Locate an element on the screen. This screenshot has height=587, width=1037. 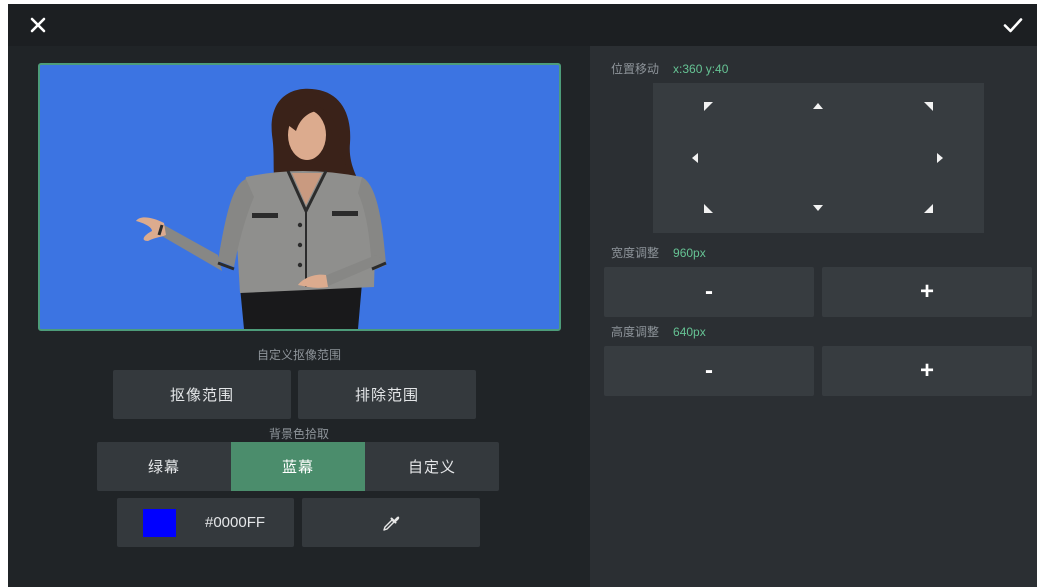
arrow-down-icon is located at coordinates (818, 208).